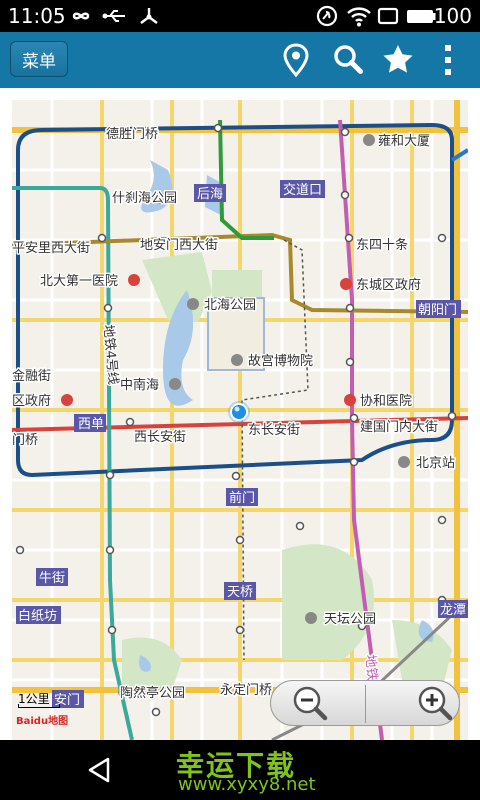  I want to click on map-label: 永定门桥, so click(246, 690).